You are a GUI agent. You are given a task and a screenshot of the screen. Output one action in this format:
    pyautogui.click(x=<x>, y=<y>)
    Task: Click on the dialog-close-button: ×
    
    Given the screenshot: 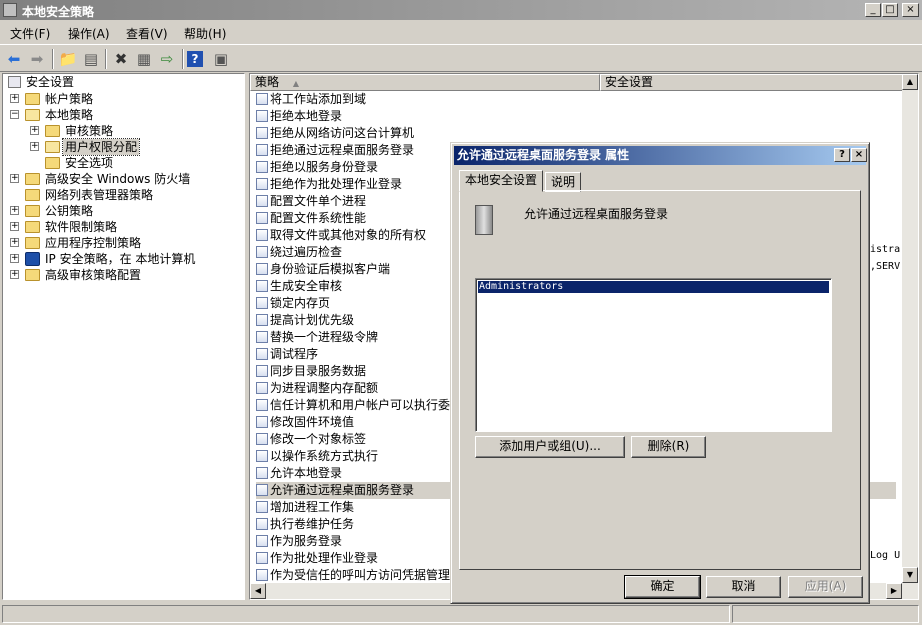 What is the action you would take?
    pyautogui.click(x=859, y=155)
    